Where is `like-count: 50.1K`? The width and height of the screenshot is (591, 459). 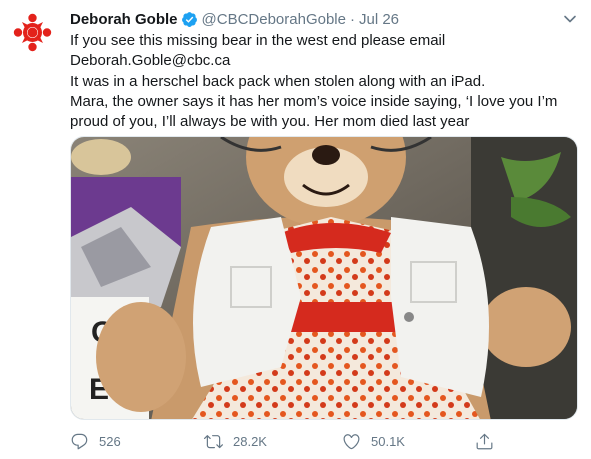
like-count: 50.1K is located at coordinates (388, 441).